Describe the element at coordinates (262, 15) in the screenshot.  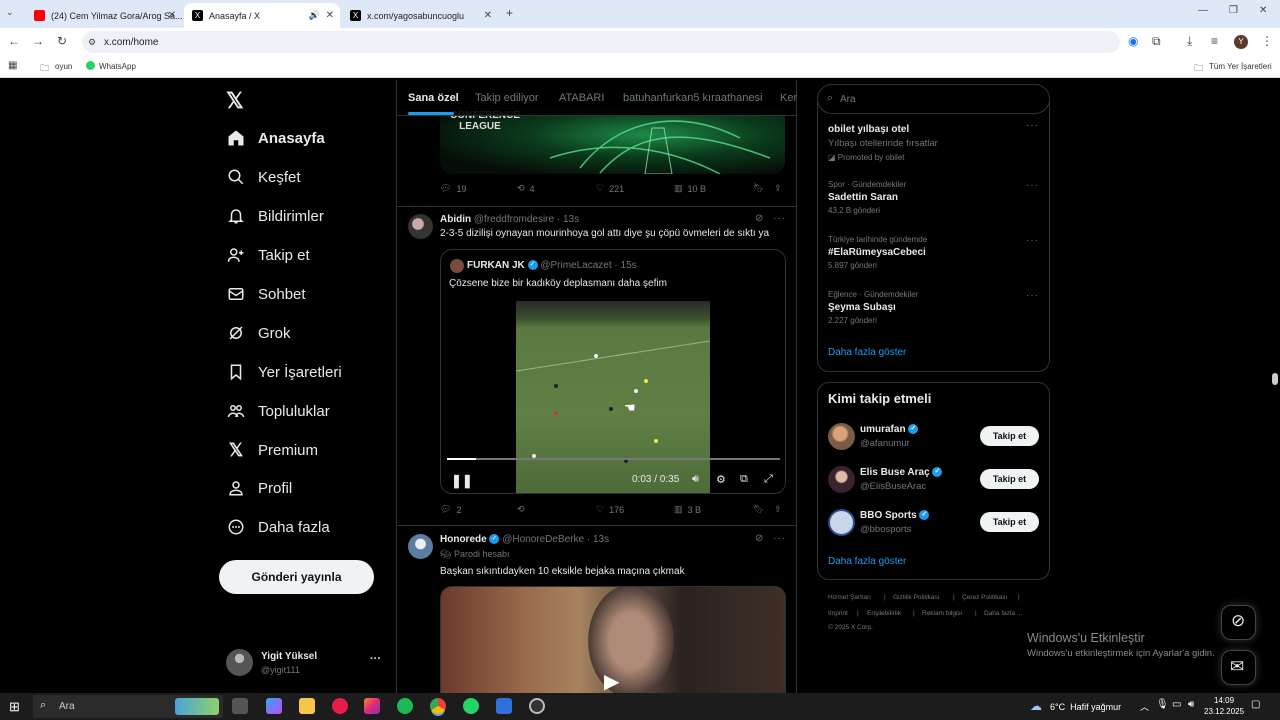
I see `tab-x-home: X Anasayfa / X 🔊 ✕` at that location.